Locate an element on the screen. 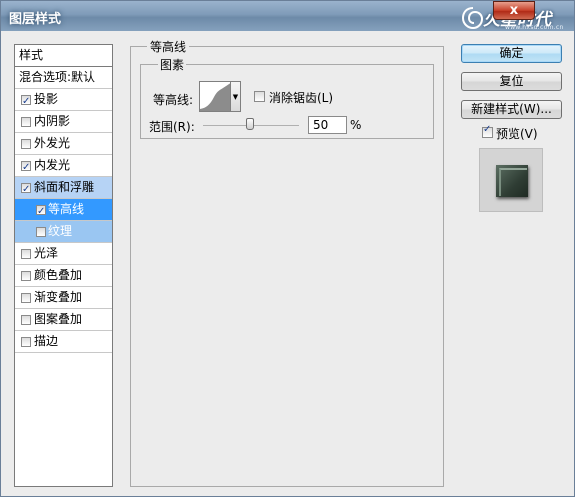 Image resolution: width=575 pixels, height=497 pixels. contour-group-title: 等高线 is located at coordinates (168, 46).